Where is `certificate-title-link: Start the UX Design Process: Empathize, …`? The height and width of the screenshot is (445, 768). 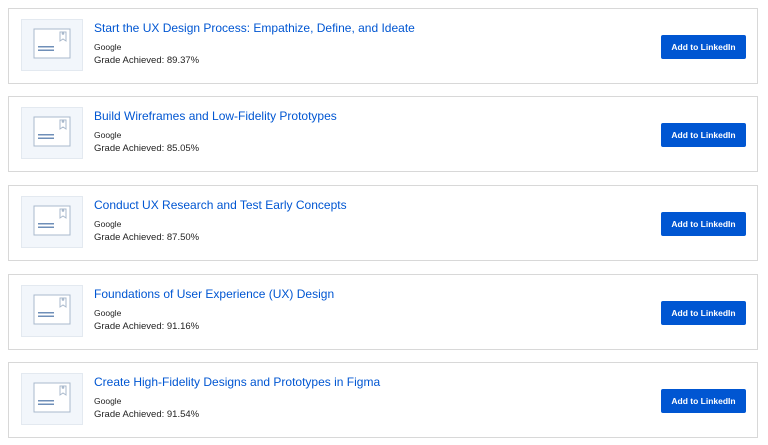
certificate-title-link: Start the UX Design Process: Empathize, … is located at coordinates (254, 28).